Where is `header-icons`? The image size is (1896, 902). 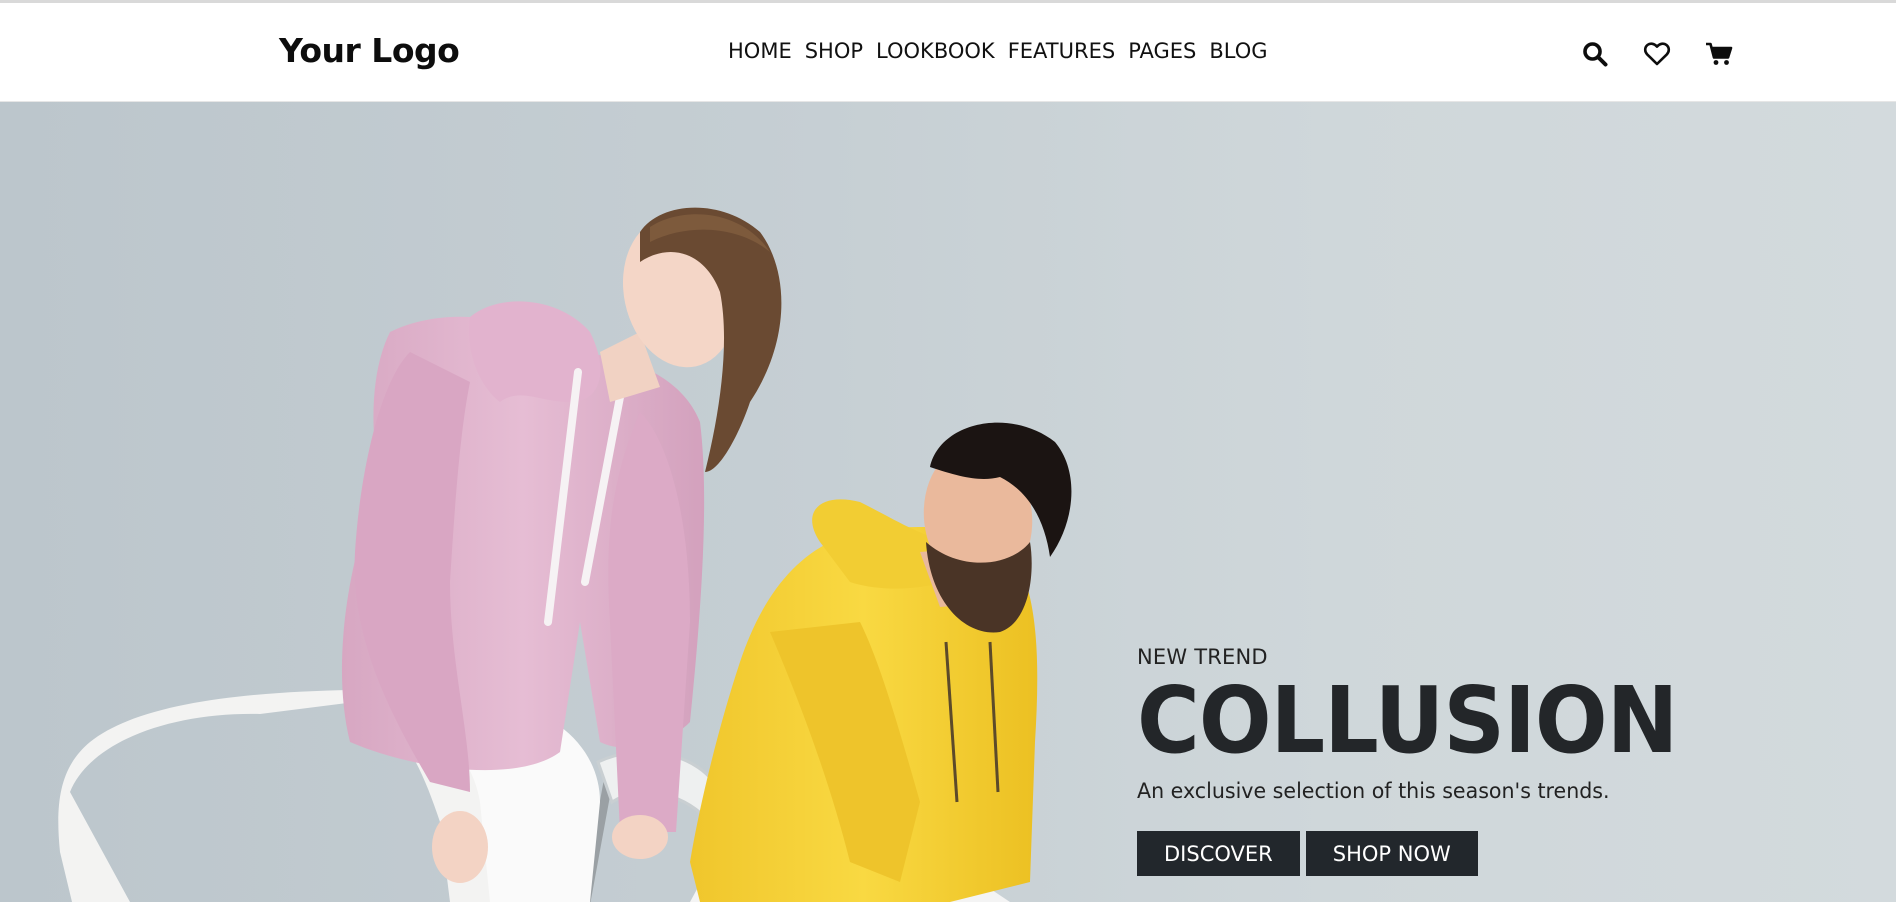 header-icons is located at coordinates (1673, 54).